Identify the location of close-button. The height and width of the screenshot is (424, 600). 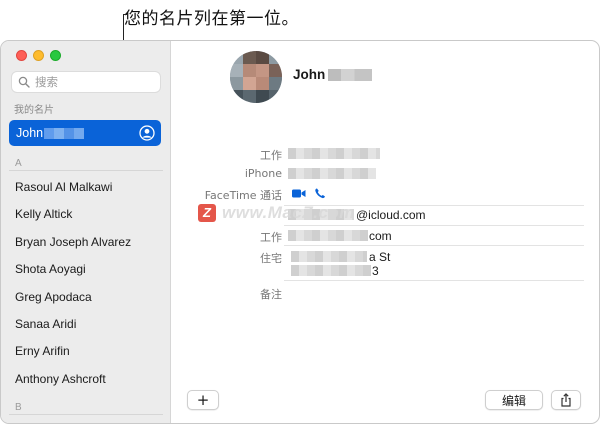
(21, 55).